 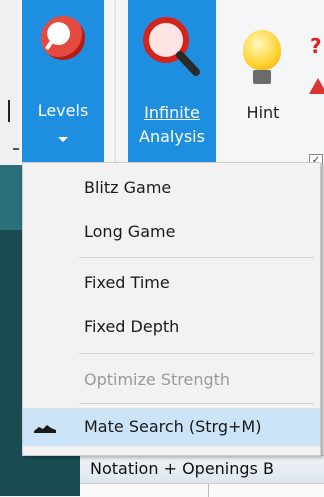 What do you see at coordinates (157, 379) in the screenshot?
I see `menu-item-label: Optimize Strength` at bounding box center [157, 379].